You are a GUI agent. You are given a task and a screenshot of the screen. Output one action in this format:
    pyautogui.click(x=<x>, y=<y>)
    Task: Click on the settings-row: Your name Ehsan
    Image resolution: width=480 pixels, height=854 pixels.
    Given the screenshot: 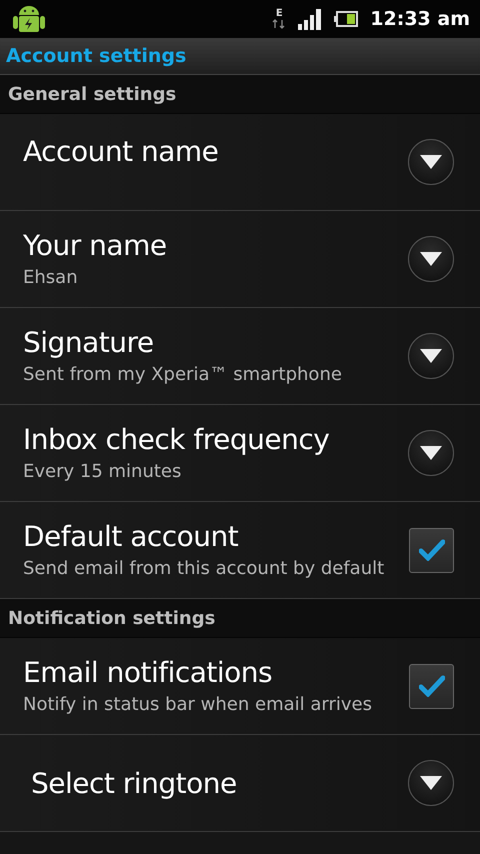 What is the action you would take?
    pyautogui.click(x=240, y=259)
    